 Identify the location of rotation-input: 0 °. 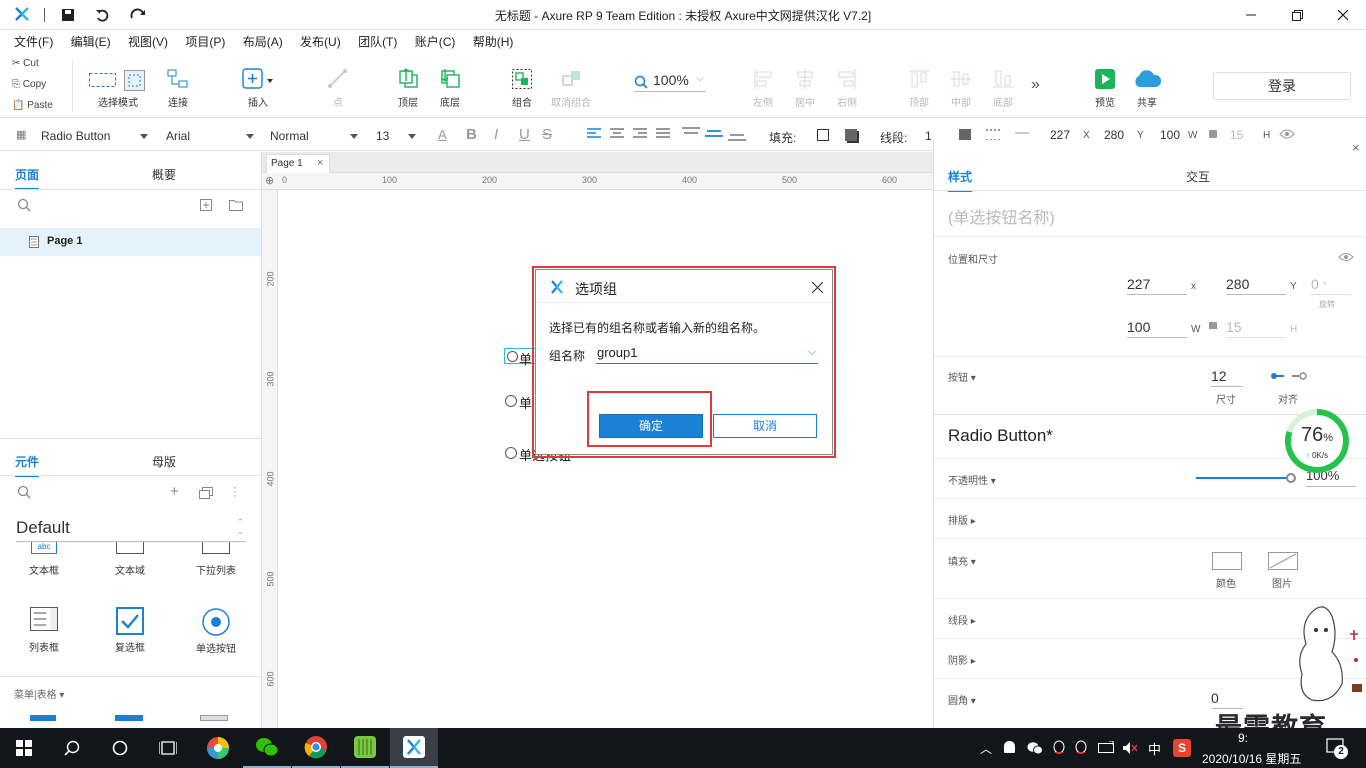
(1331, 284).